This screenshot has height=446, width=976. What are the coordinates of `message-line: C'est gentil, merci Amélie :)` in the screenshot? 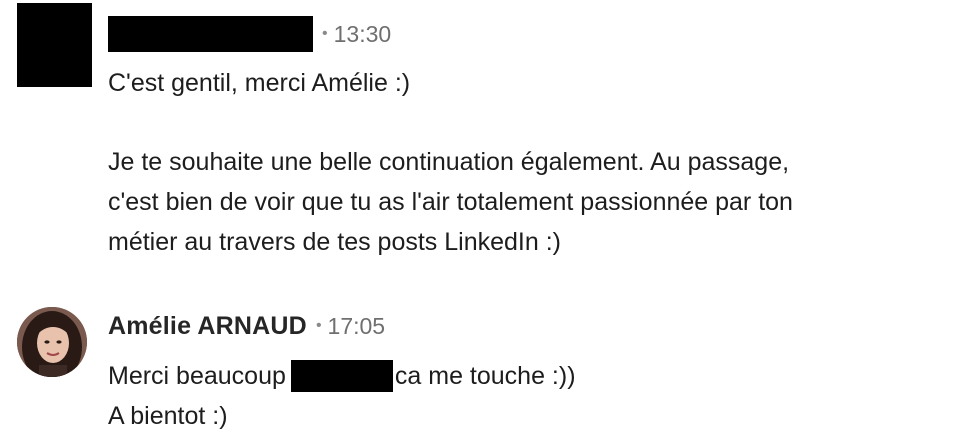 It's located at (259, 83).